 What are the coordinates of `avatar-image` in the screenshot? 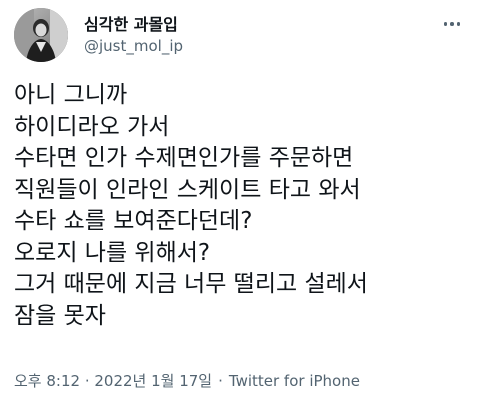 It's located at (41, 35).